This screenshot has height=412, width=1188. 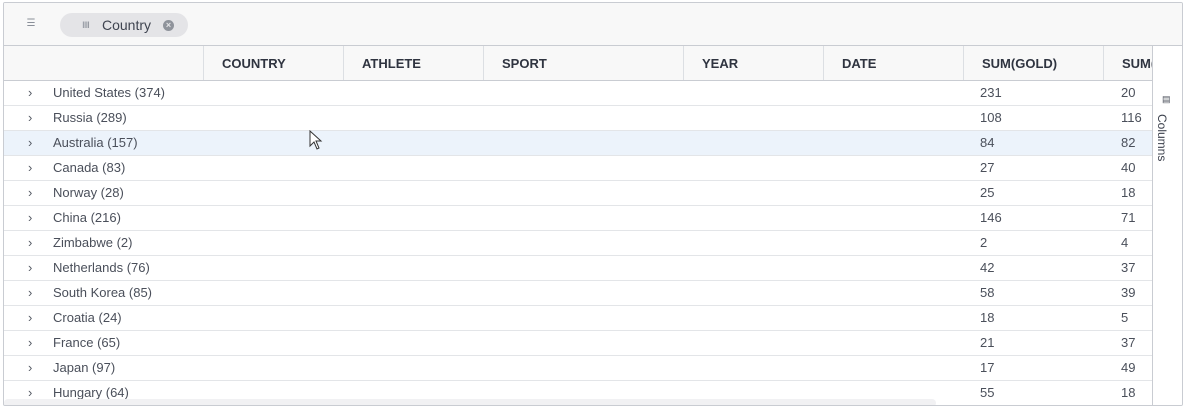 What do you see at coordinates (894, 63) in the screenshot?
I see `header-date: DATE` at bounding box center [894, 63].